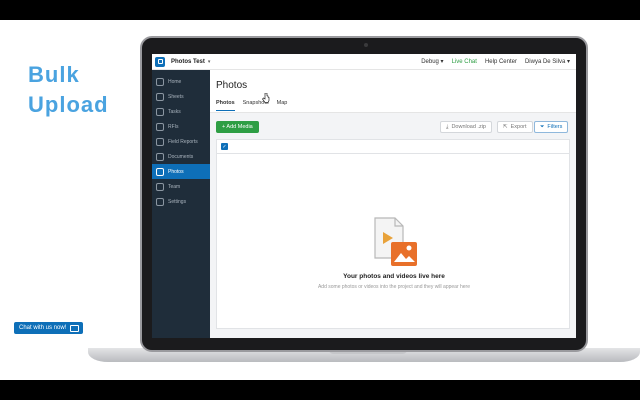 This screenshot has height=400, width=640. I want to click on tab-bar: Photos Snapshots Map, so click(251, 105).